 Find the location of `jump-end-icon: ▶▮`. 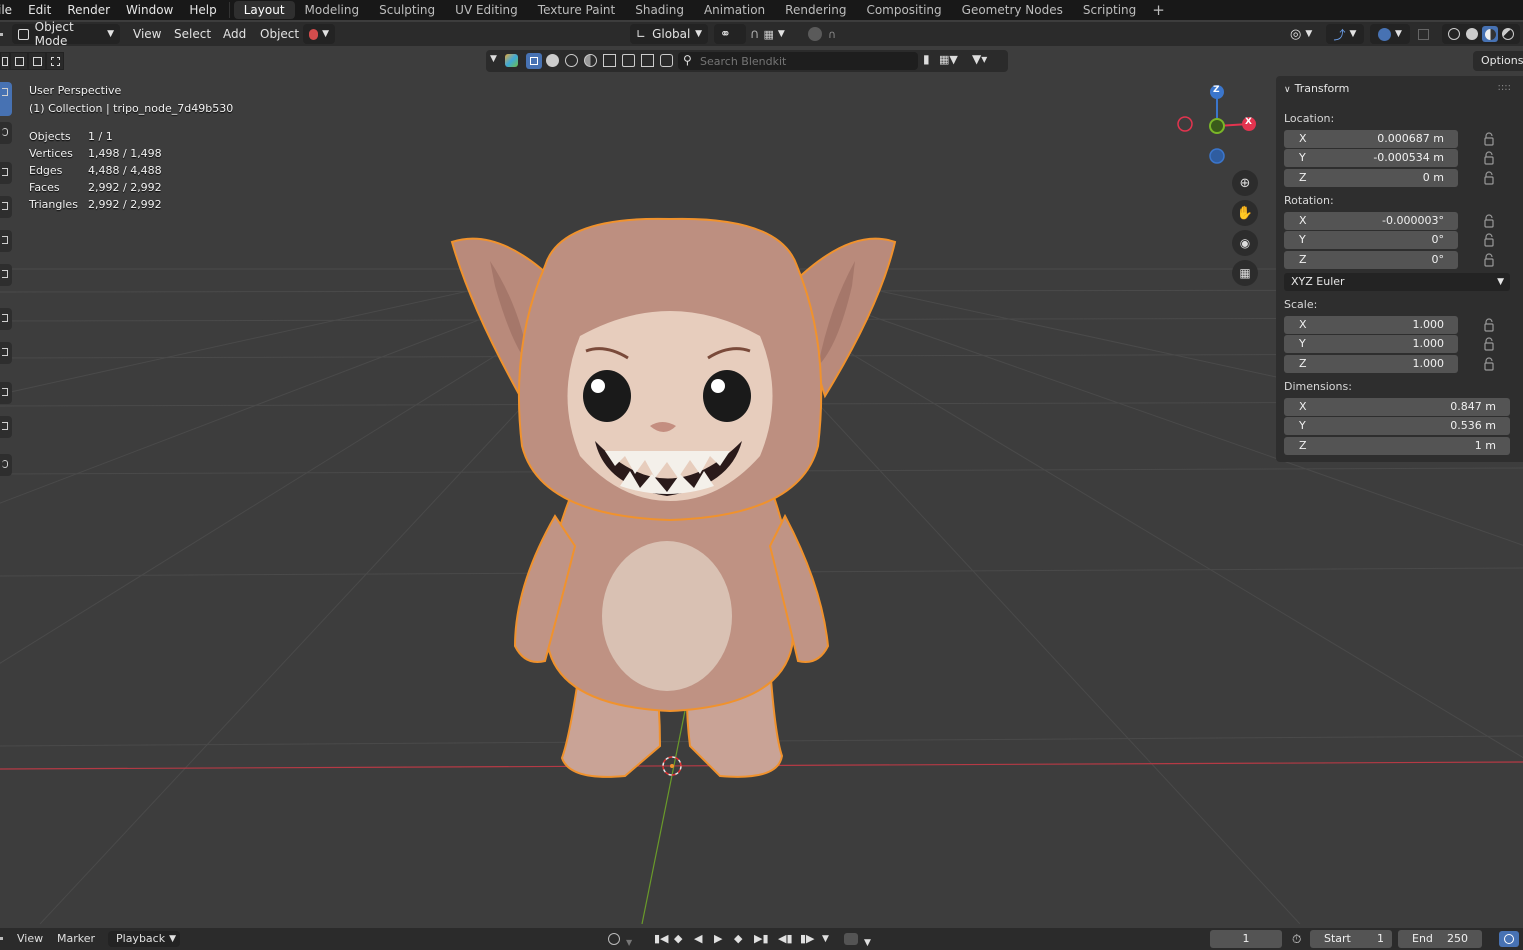

jump-end-icon: ▶▮ is located at coordinates (761, 939).